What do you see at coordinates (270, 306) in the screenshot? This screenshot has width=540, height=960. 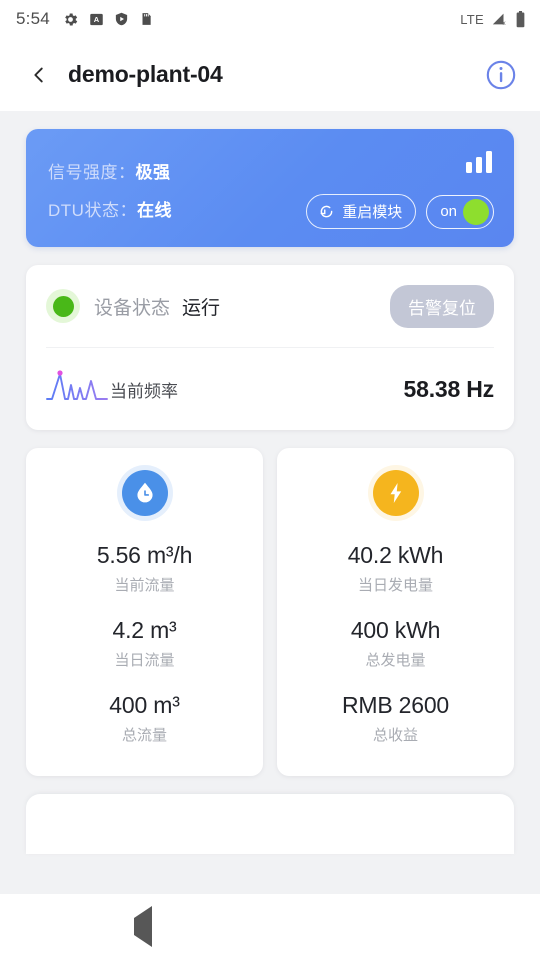 I see `device-status-row: 设备状态 运行 告警复位` at bounding box center [270, 306].